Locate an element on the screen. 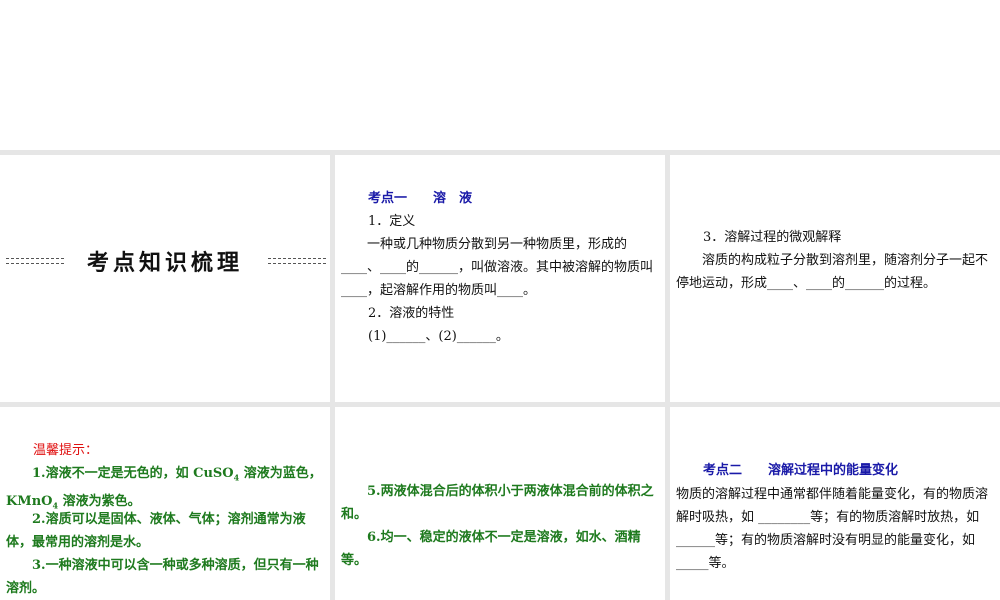 The image size is (1000, 600). tip-1-text-c: 溶液为紫色。 is located at coordinates (99, 501).